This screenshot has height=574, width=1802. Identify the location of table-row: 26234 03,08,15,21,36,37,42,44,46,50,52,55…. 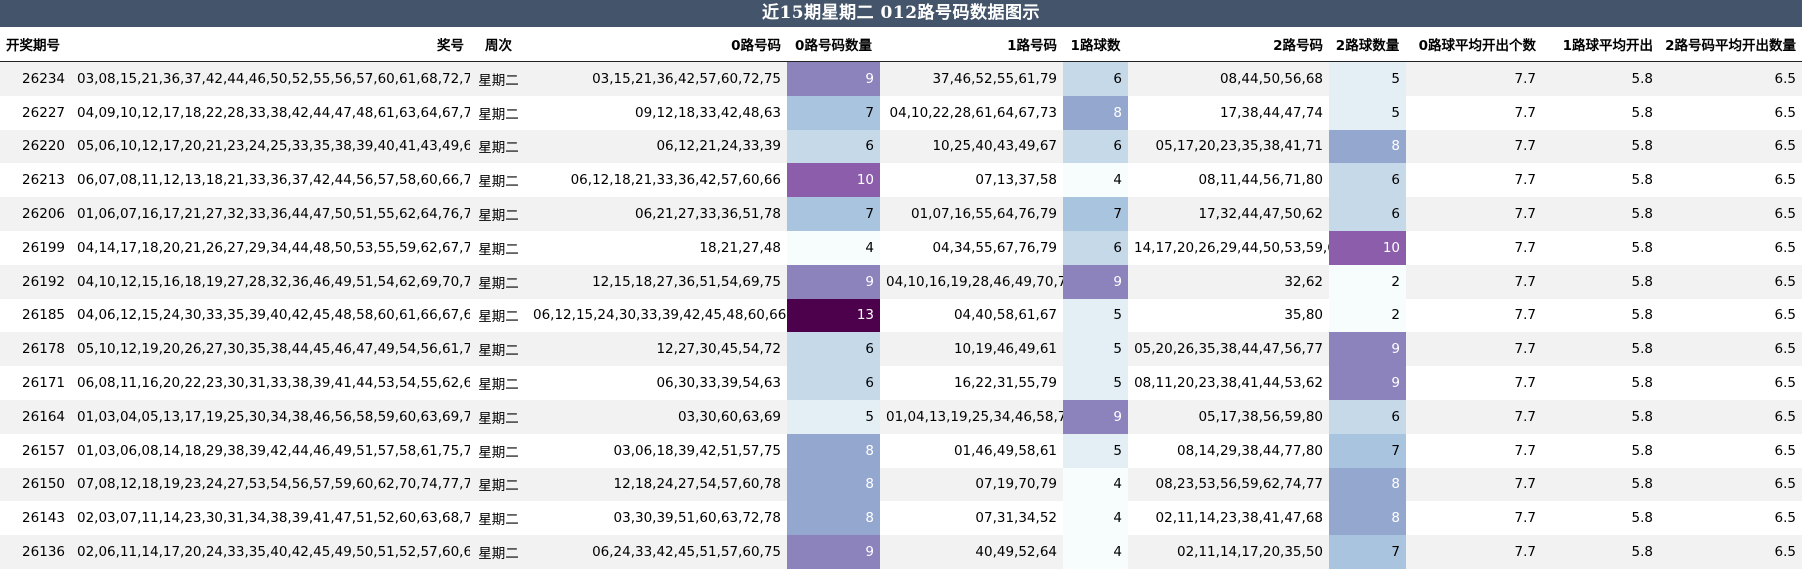
(901, 78).